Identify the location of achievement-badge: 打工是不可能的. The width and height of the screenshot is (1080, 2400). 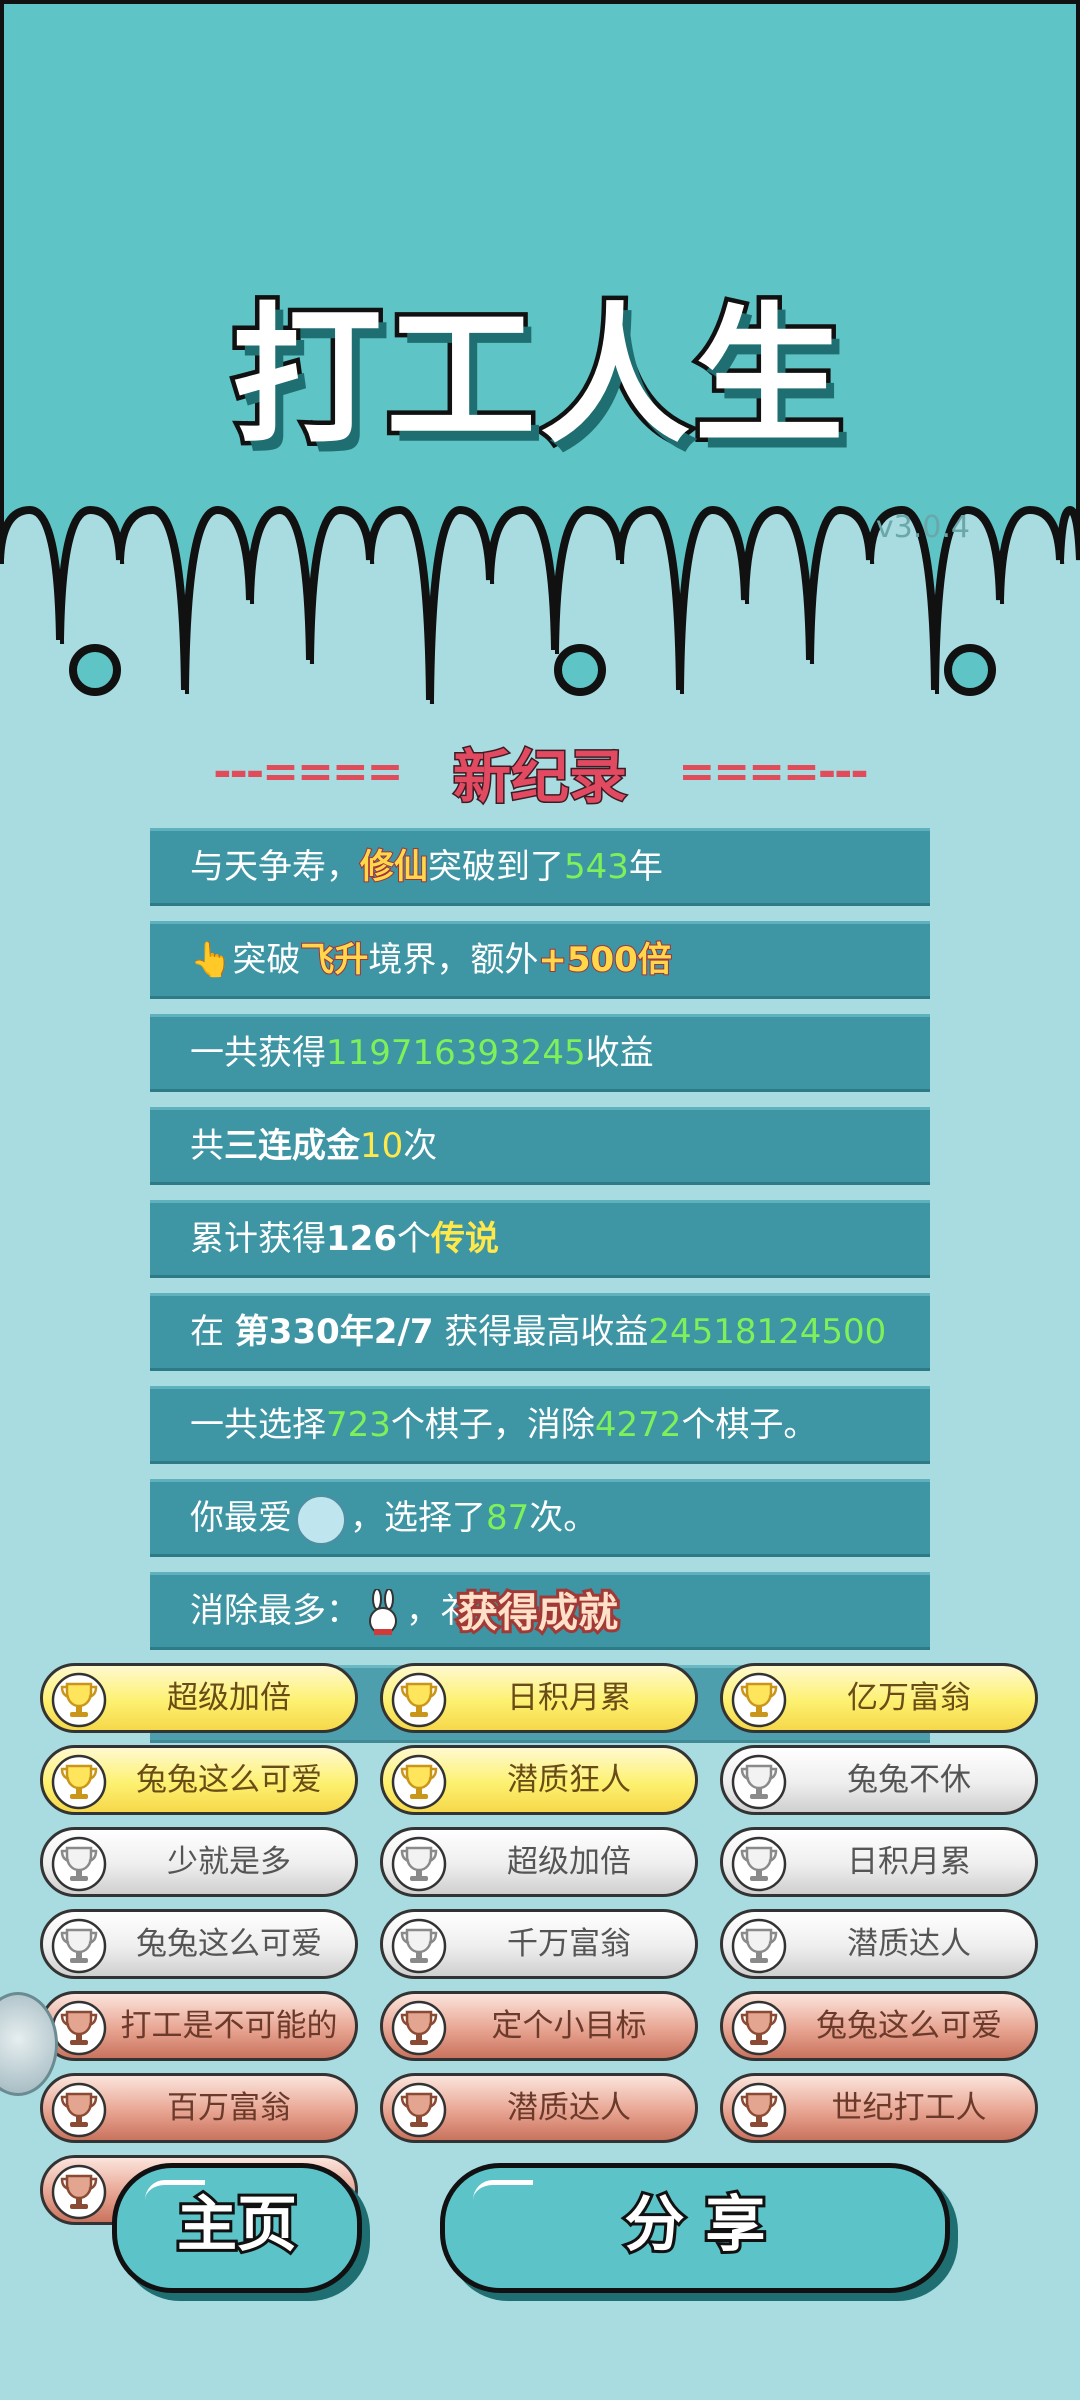
(199, 2026).